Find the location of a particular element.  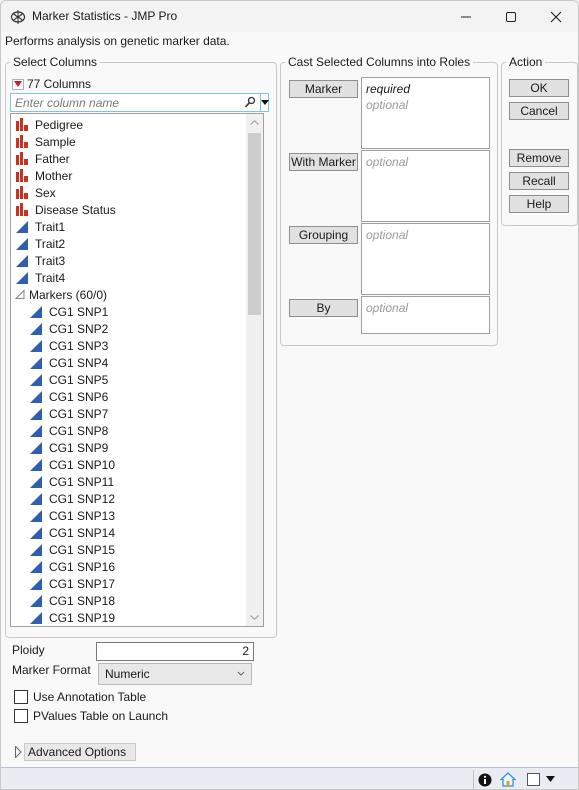

expand-group-triangle-icon is located at coordinates (20, 294).